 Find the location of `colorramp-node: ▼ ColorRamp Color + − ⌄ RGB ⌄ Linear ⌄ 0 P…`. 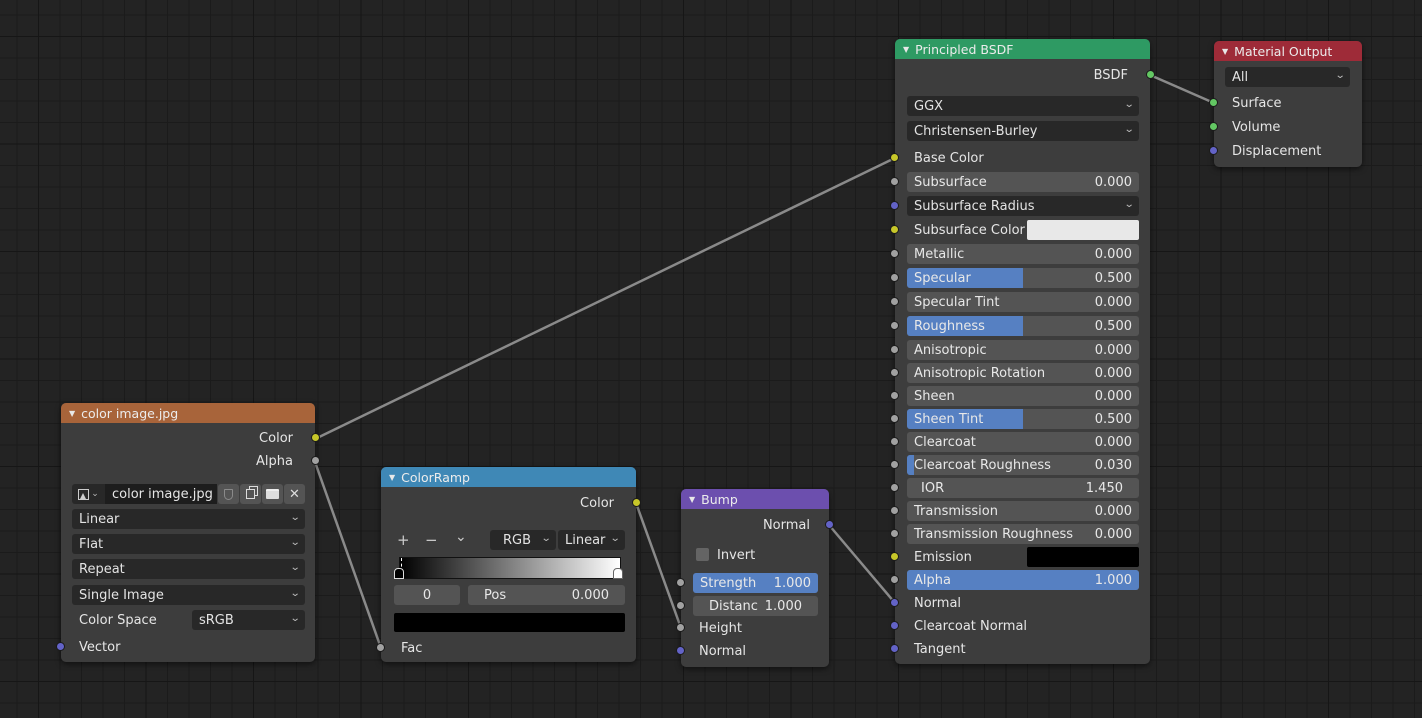

colorramp-node: ▼ ColorRamp Color + − ⌄ RGB ⌄ Linear ⌄ 0 P… is located at coordinates (508, 564).